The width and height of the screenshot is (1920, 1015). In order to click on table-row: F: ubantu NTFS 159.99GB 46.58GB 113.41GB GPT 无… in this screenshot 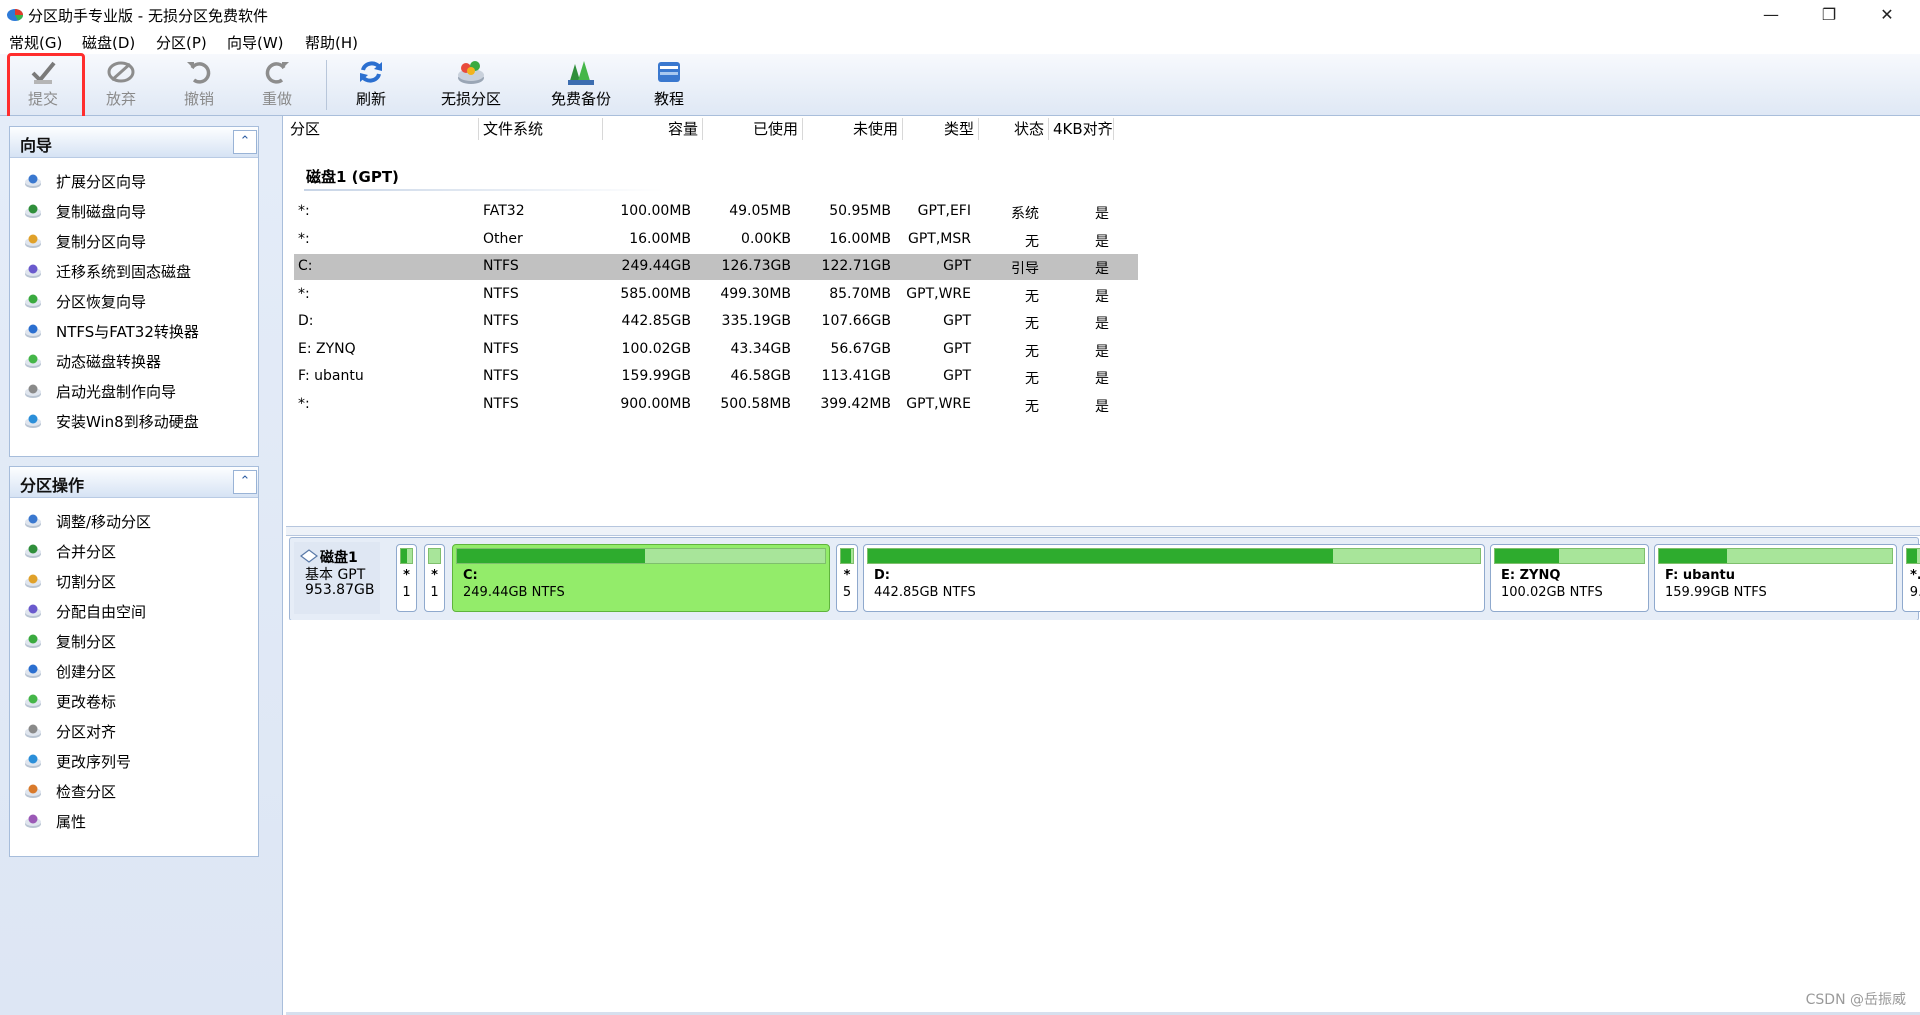, I will do `click(716, 377)`.